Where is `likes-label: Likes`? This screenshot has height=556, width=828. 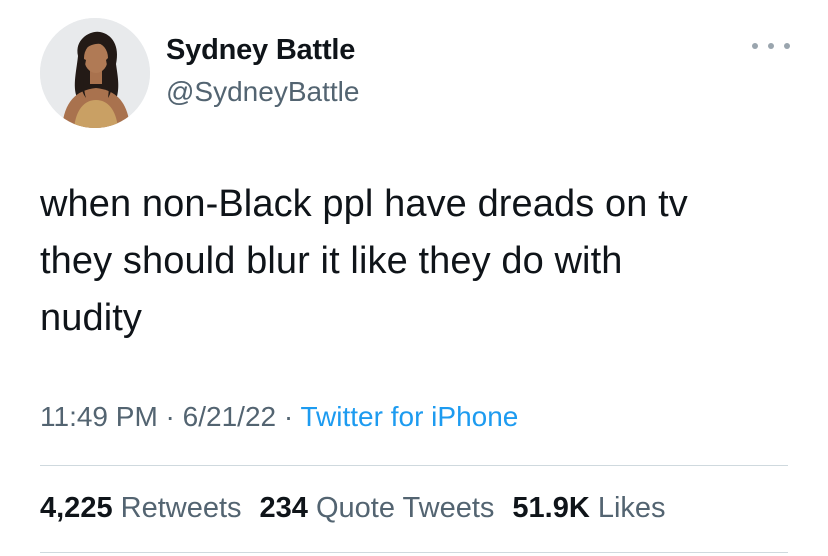 likes-label: Likes is located at coordinates (631, 508).